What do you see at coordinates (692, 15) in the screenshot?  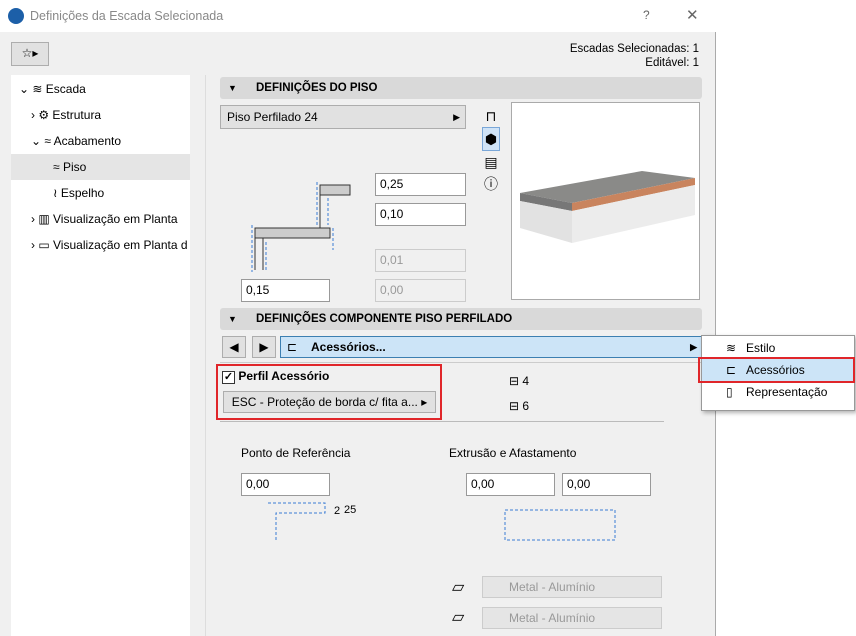 I see `close-button: ✕` at bounding box center [692, 15].